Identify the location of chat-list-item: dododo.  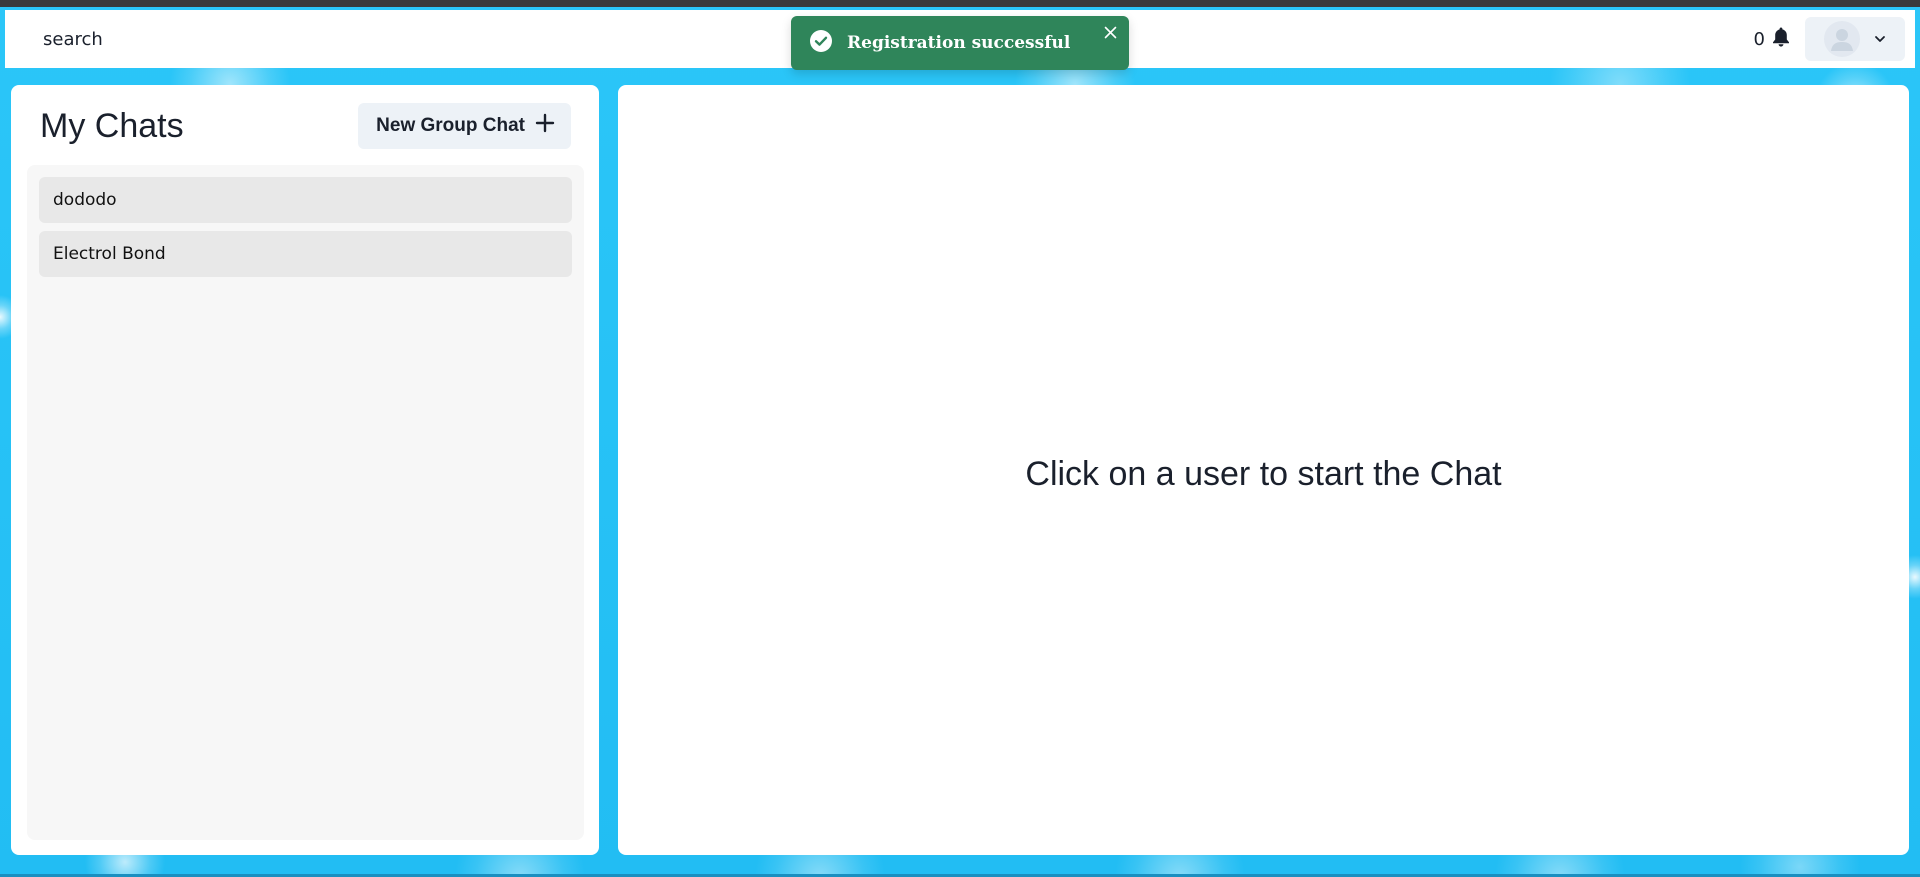
(305, 200).